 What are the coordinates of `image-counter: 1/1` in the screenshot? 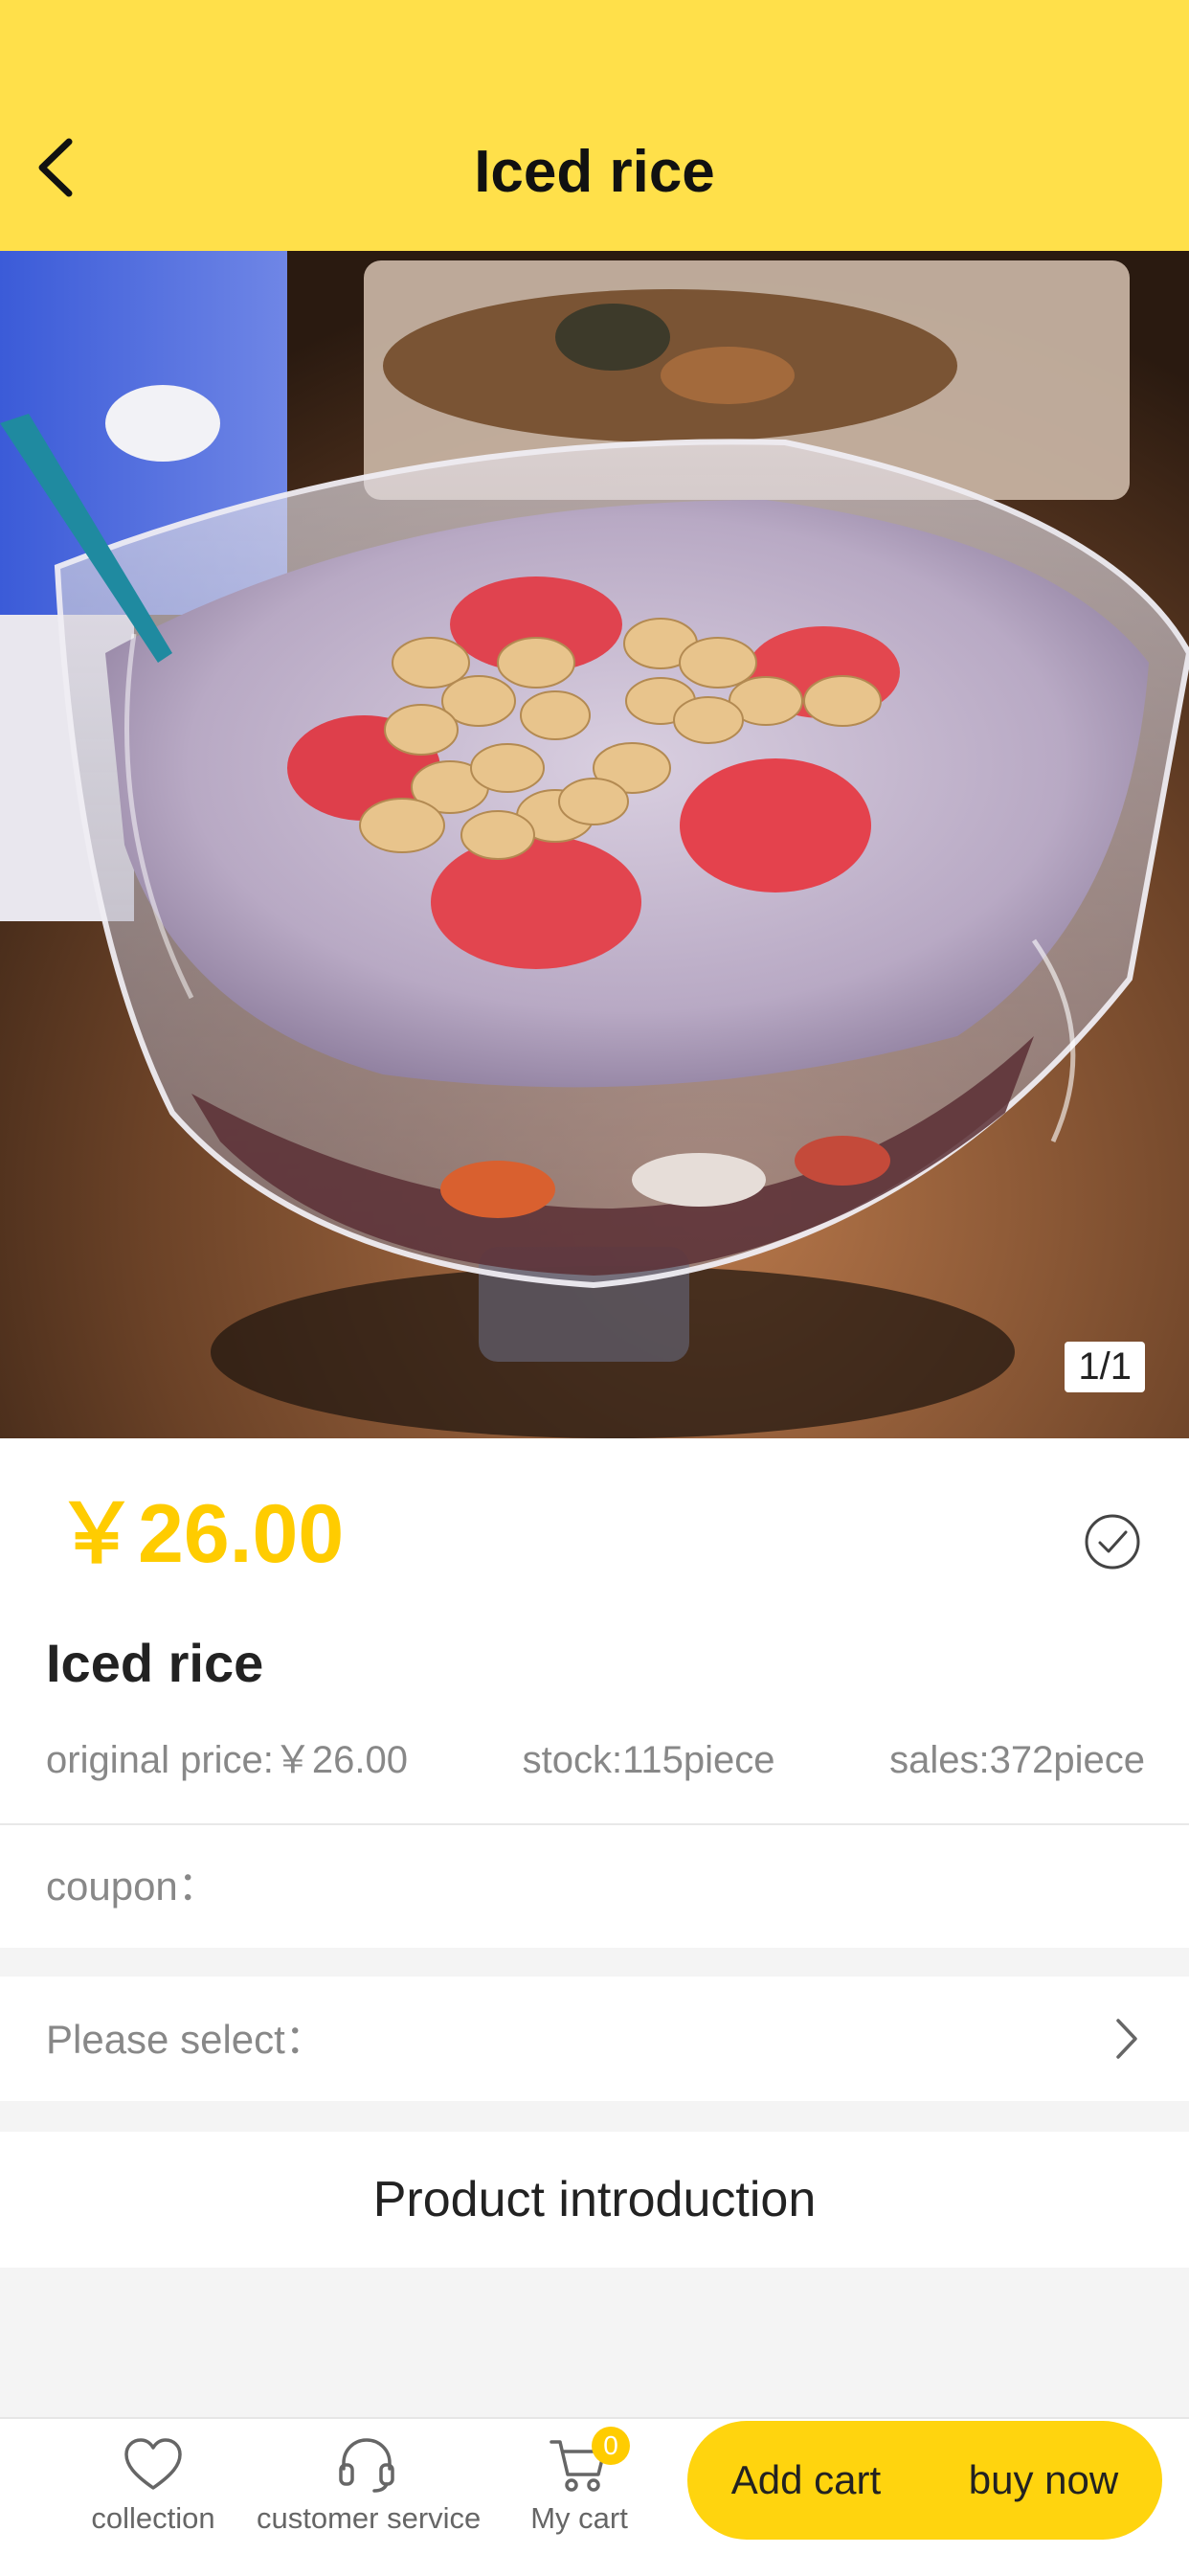 It's located at (1105, 1367).